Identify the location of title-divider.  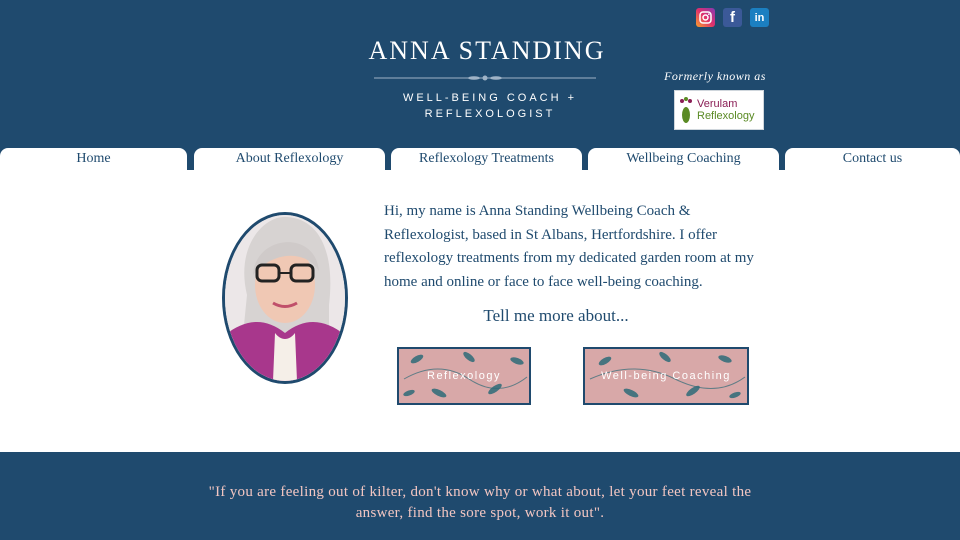
(485, 78).